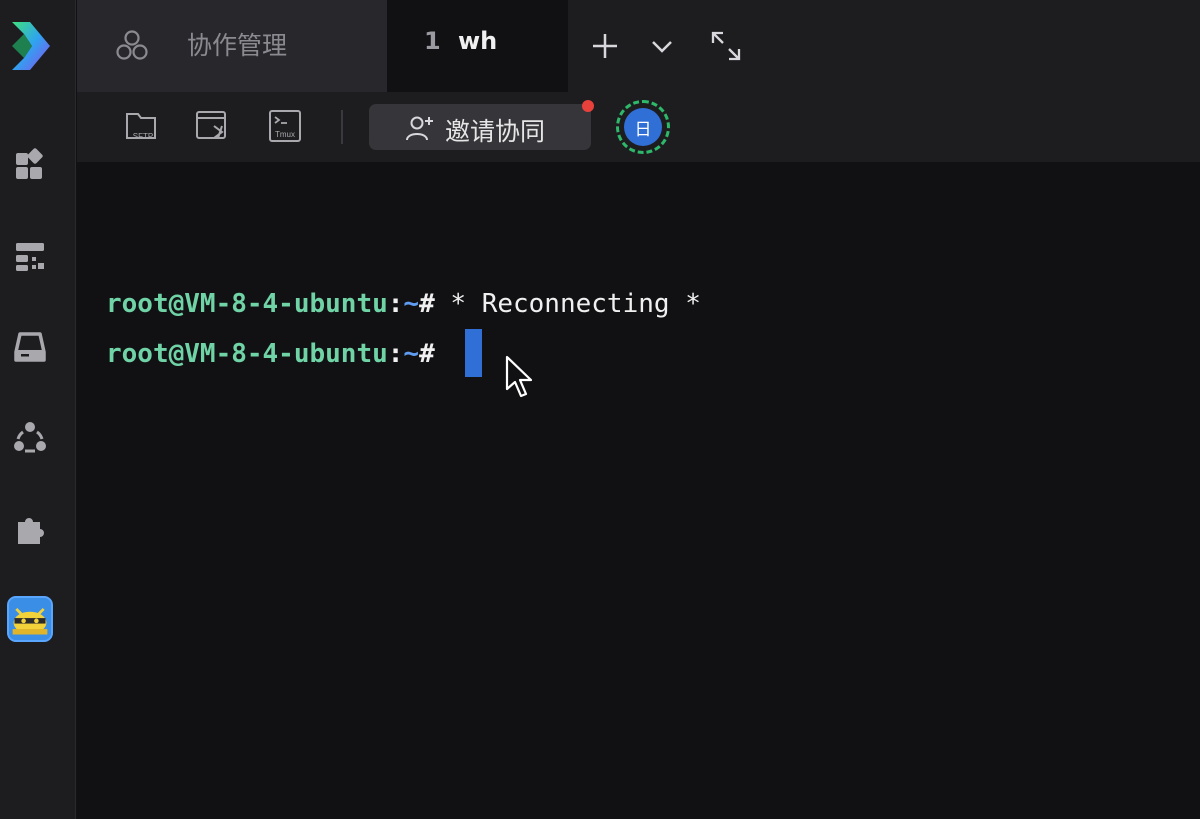 The height and width of the screenshot is (819, 1200). Describe the element at coordinates (443, 354) in the screenshot. I see `command-input` at that location.